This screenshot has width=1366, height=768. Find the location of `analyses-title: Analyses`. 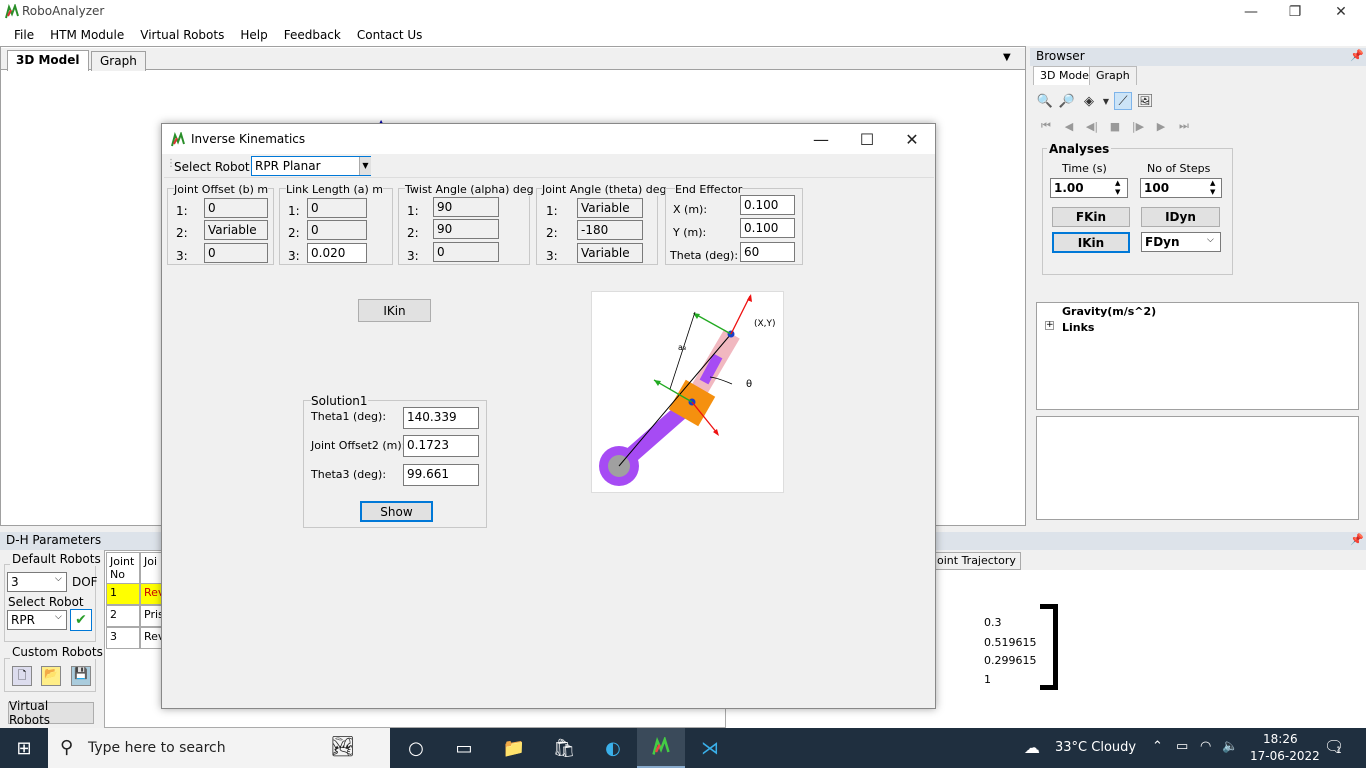

analyses-title: Analyses is located at coordinates (1079, 149).